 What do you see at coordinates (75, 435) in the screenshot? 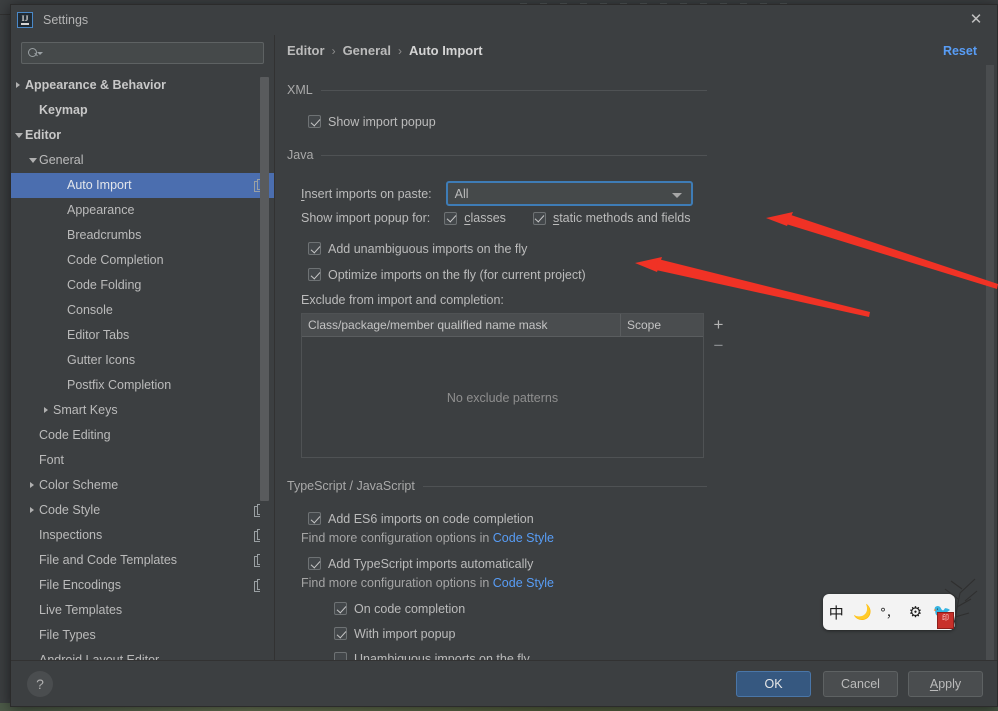
I see `sidebar-item-label: Code Editing` at bounding box center [75, 435].